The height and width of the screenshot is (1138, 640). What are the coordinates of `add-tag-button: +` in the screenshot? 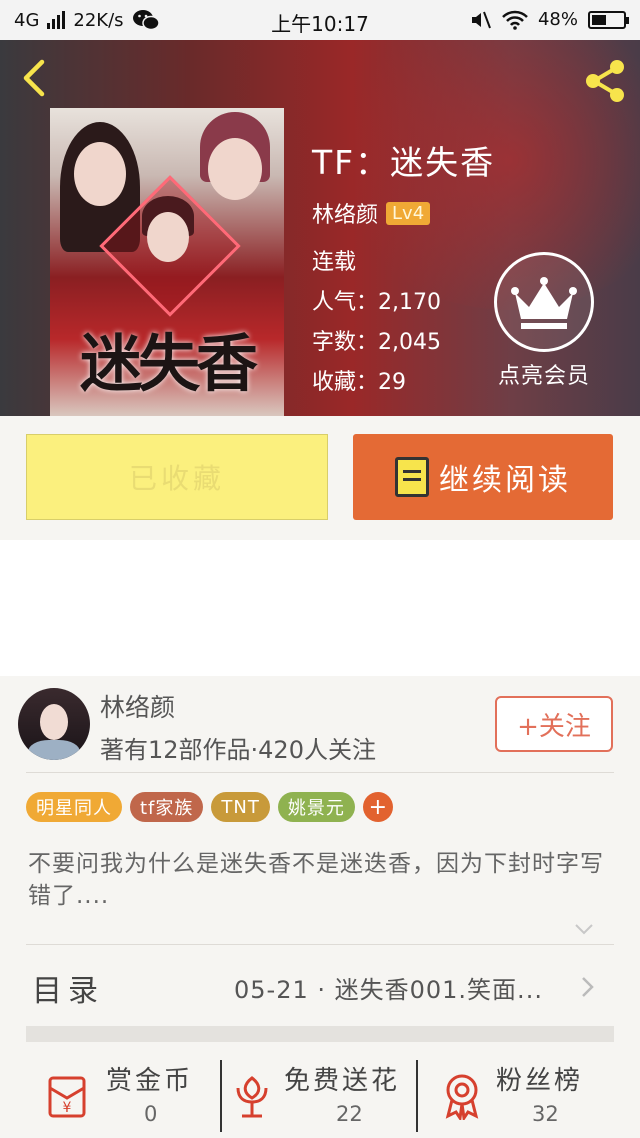 It's located at (377, 807).